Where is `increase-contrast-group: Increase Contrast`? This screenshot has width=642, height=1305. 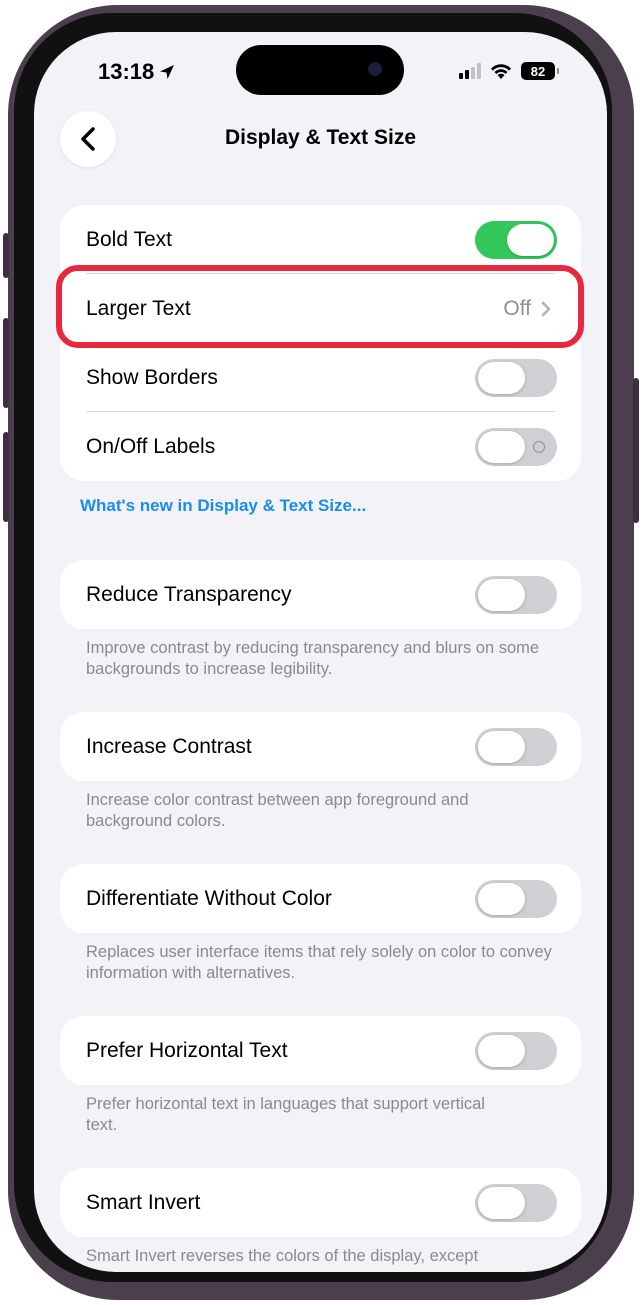
increase-contrast-group: Increase Contrast is located at coordinates (320, 746).